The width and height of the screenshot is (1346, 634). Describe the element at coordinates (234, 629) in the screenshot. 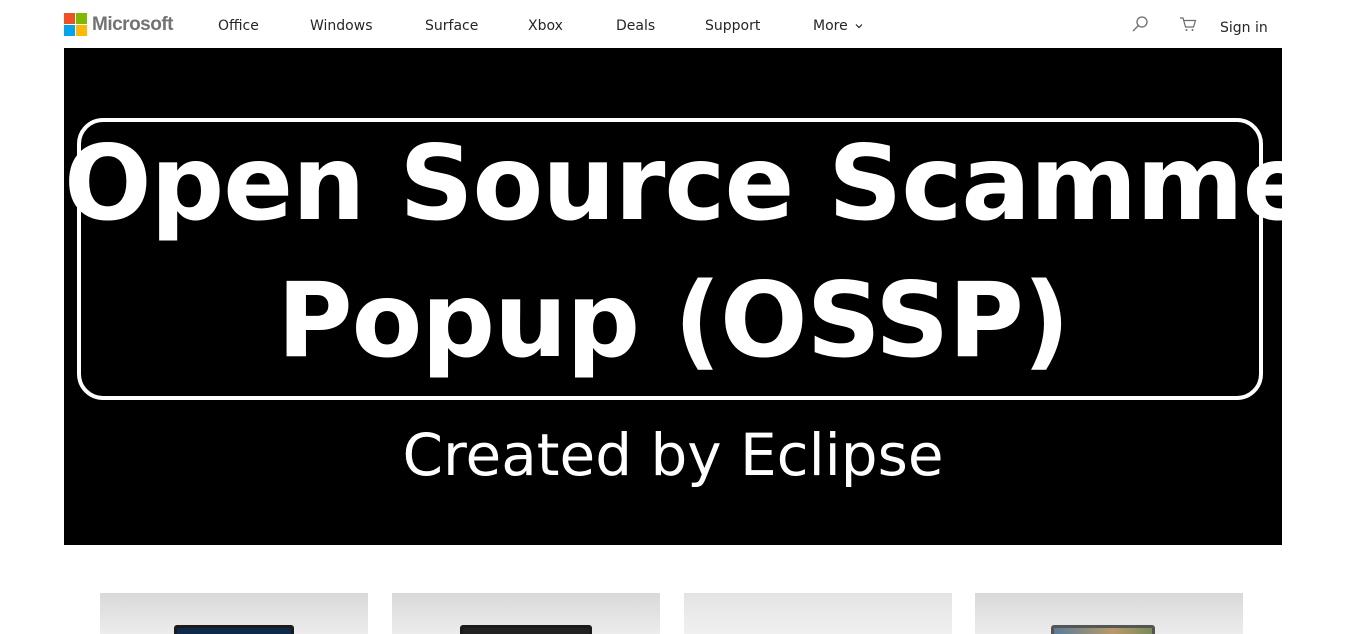

I see `laptop-image` at that location.